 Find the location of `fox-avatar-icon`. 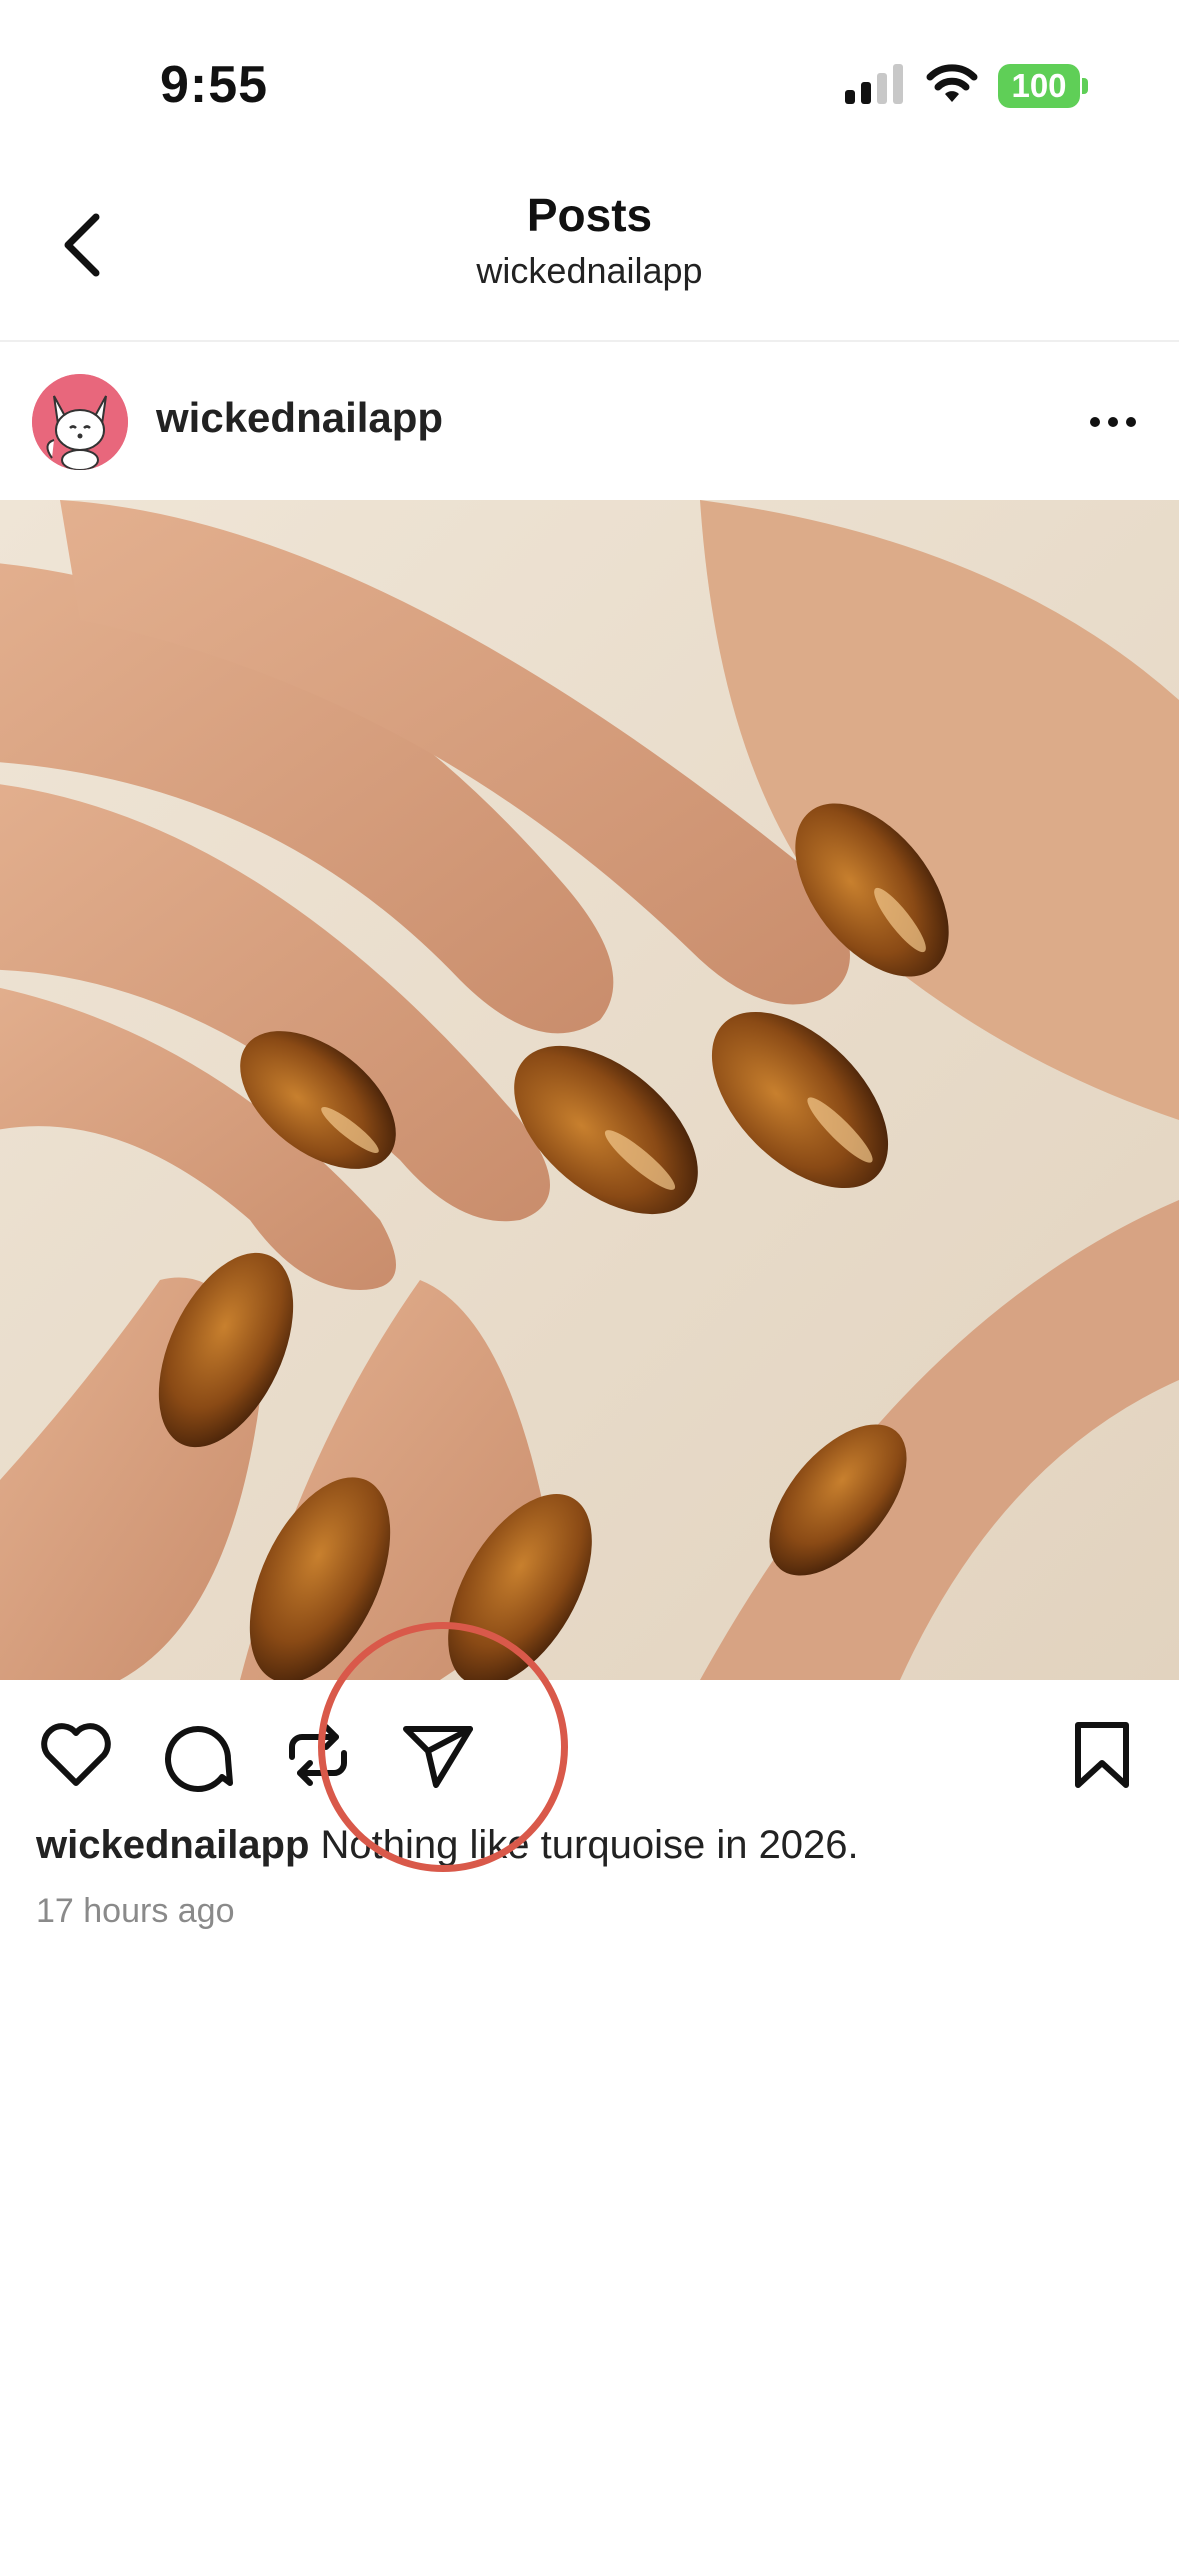

fox-avatar-icon is located at coordinates (80, 422).